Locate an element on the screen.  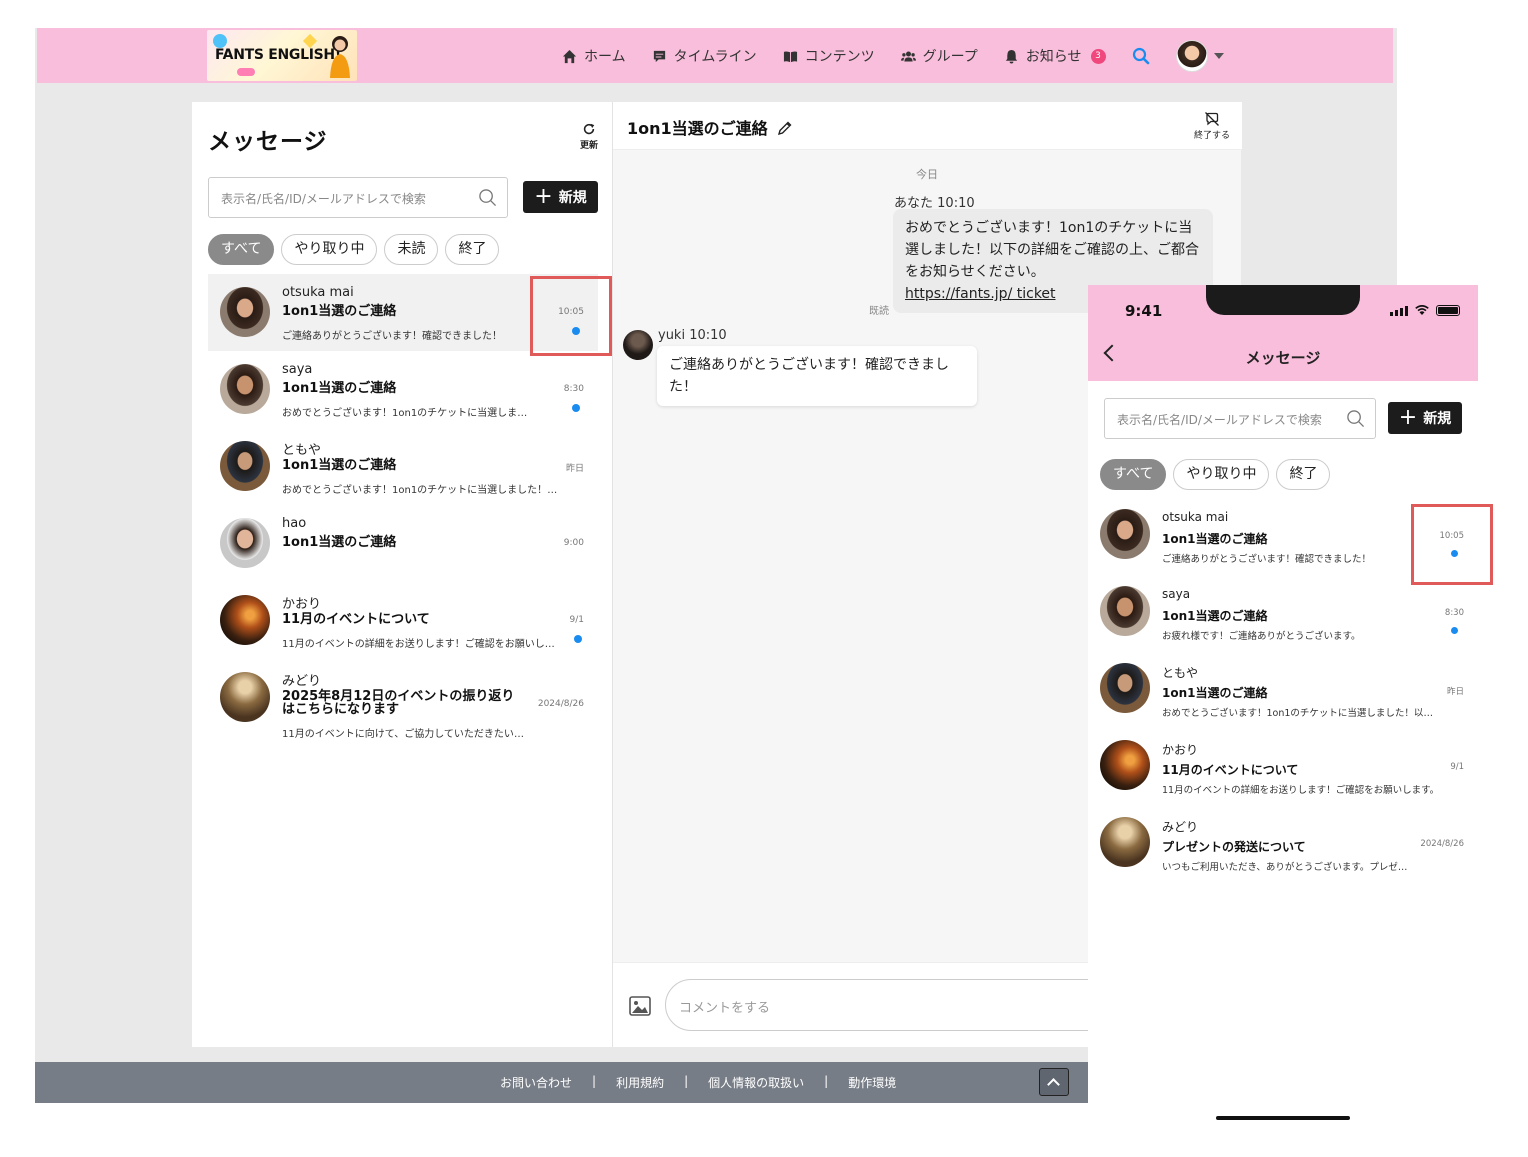
nav-timeline: タイムライン is located at coordinates (704, 56).